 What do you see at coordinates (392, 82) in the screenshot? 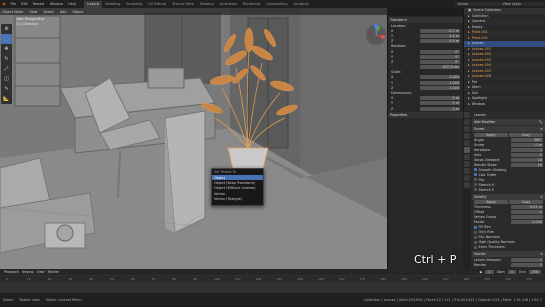
I see `scale-y-label: Y` at bounding box center [392, 82].